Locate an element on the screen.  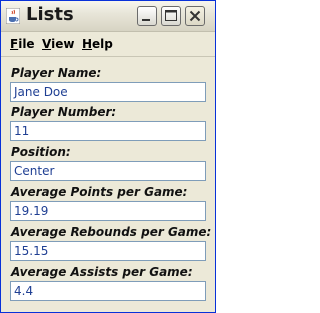
maximize-button is located at coordinates (171, 16).